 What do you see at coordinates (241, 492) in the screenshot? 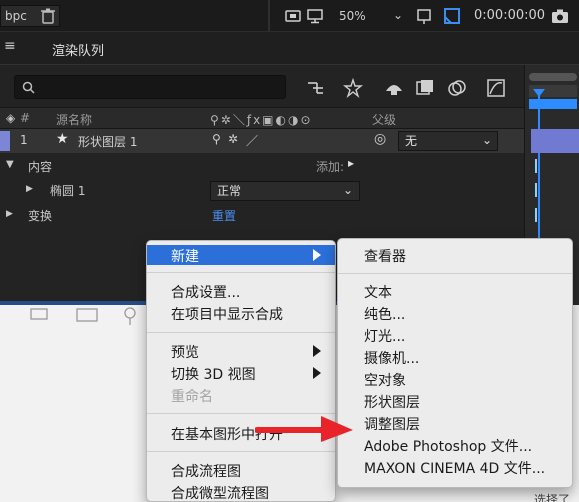
I see `menu-item-composition-mini-flowchart: 合成微型流程图` at bounding box center [241, 492].